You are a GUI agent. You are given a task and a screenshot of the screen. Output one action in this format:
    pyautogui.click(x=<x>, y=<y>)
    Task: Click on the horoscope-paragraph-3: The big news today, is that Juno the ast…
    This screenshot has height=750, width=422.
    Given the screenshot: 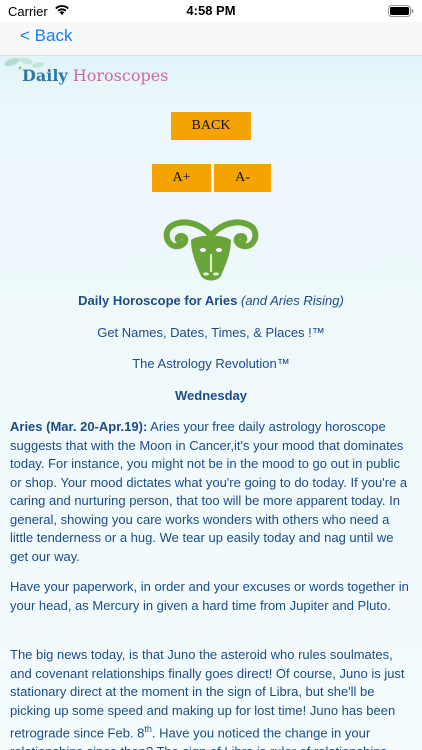 What is the action you would take?
    pyautogui.click(x=211, y=698)
    